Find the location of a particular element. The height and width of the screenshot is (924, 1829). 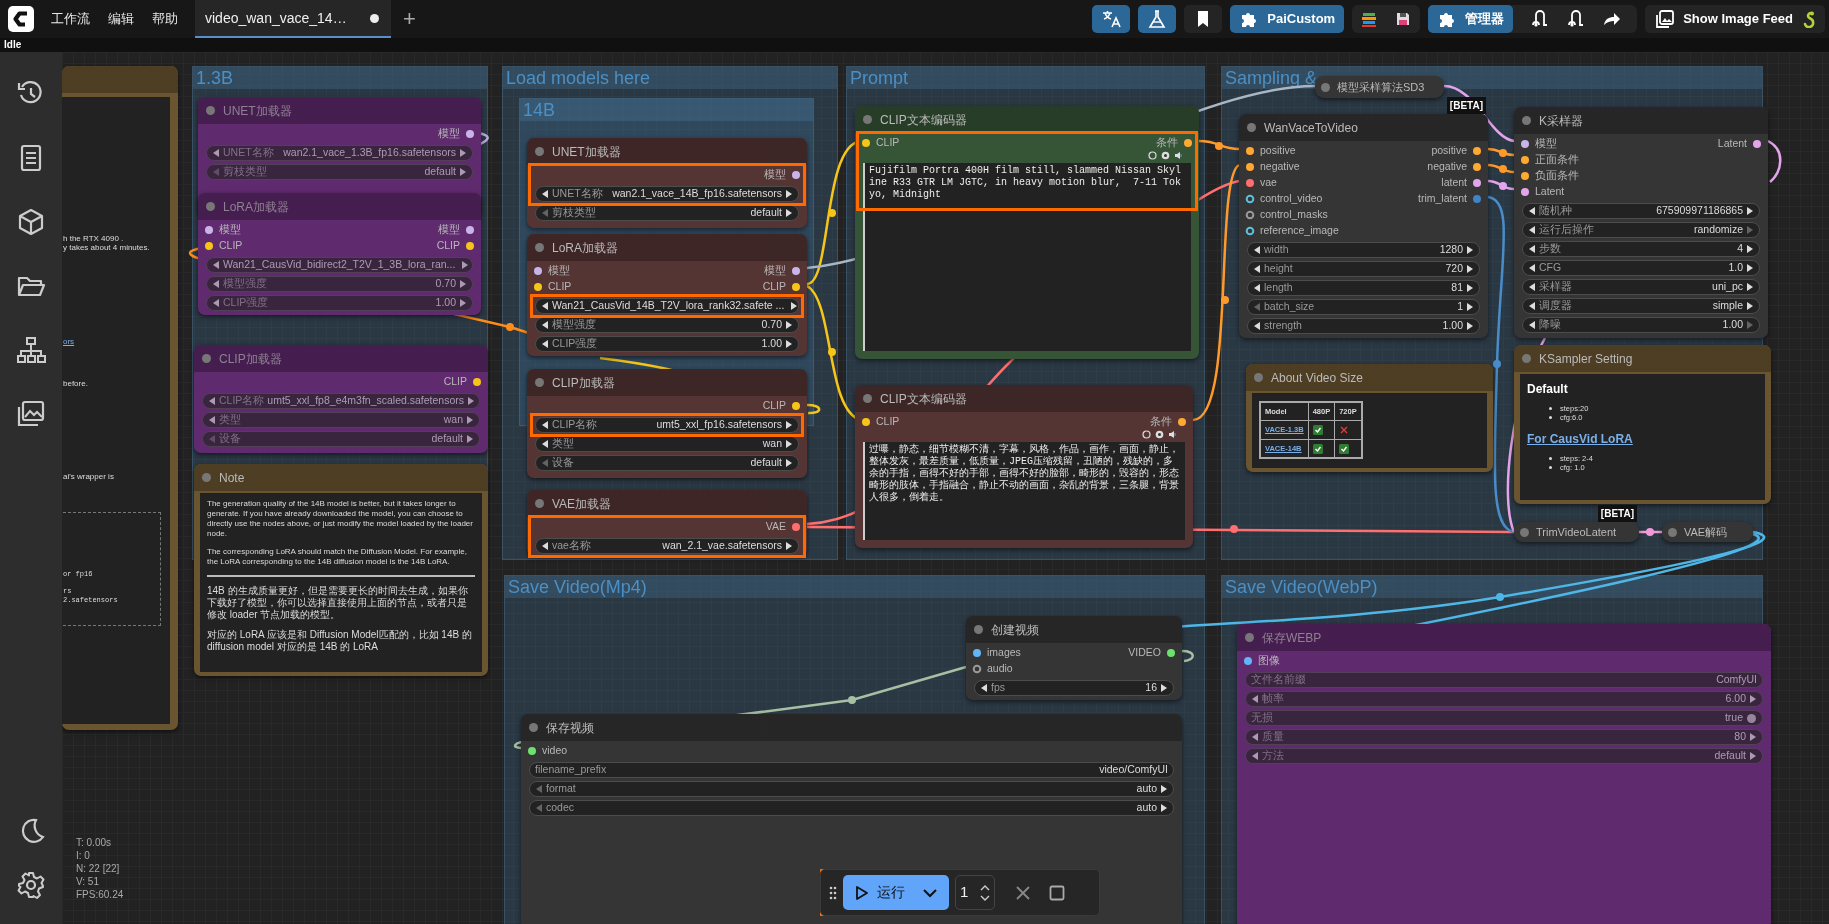

translate-icon is located at coordinates (1111, 19).